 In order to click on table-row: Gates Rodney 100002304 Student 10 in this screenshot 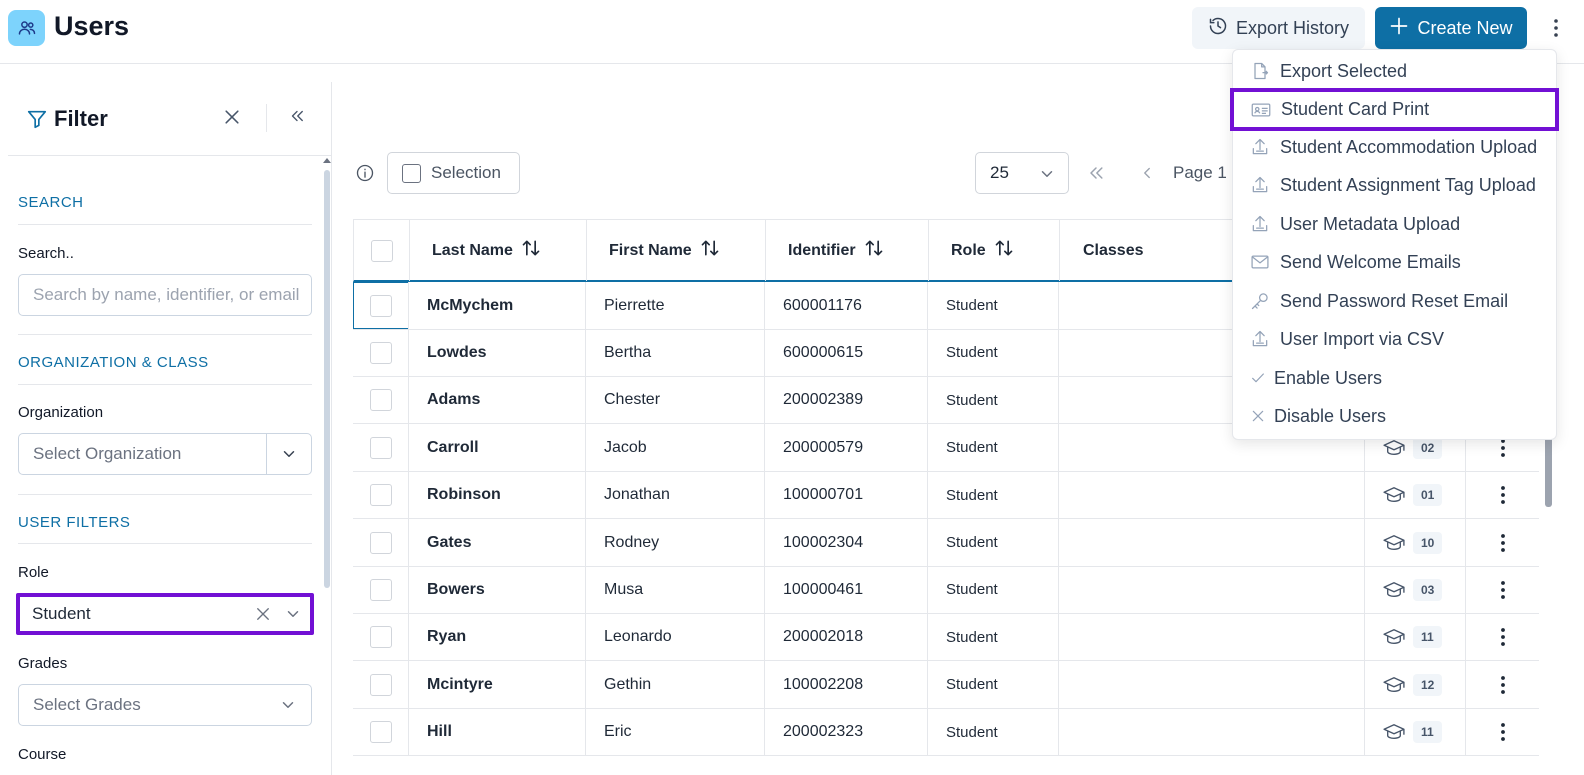, I will do `click(946, 543)`.